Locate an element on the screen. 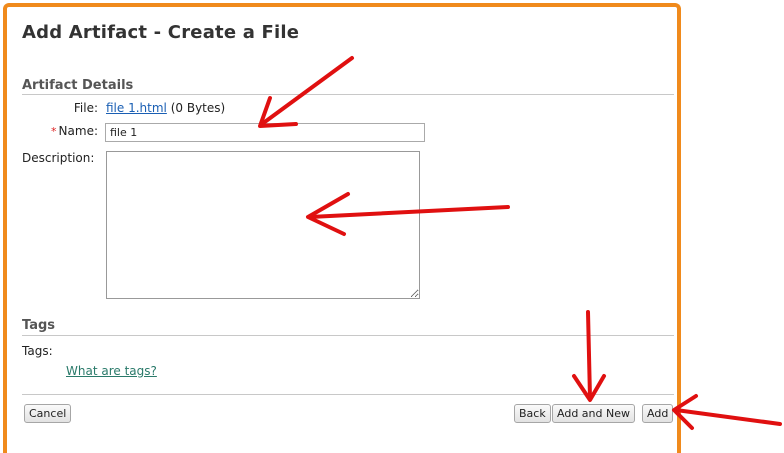 This screenshot has width=784, height=453. add-button: Add is located at coordinates (658, 413).